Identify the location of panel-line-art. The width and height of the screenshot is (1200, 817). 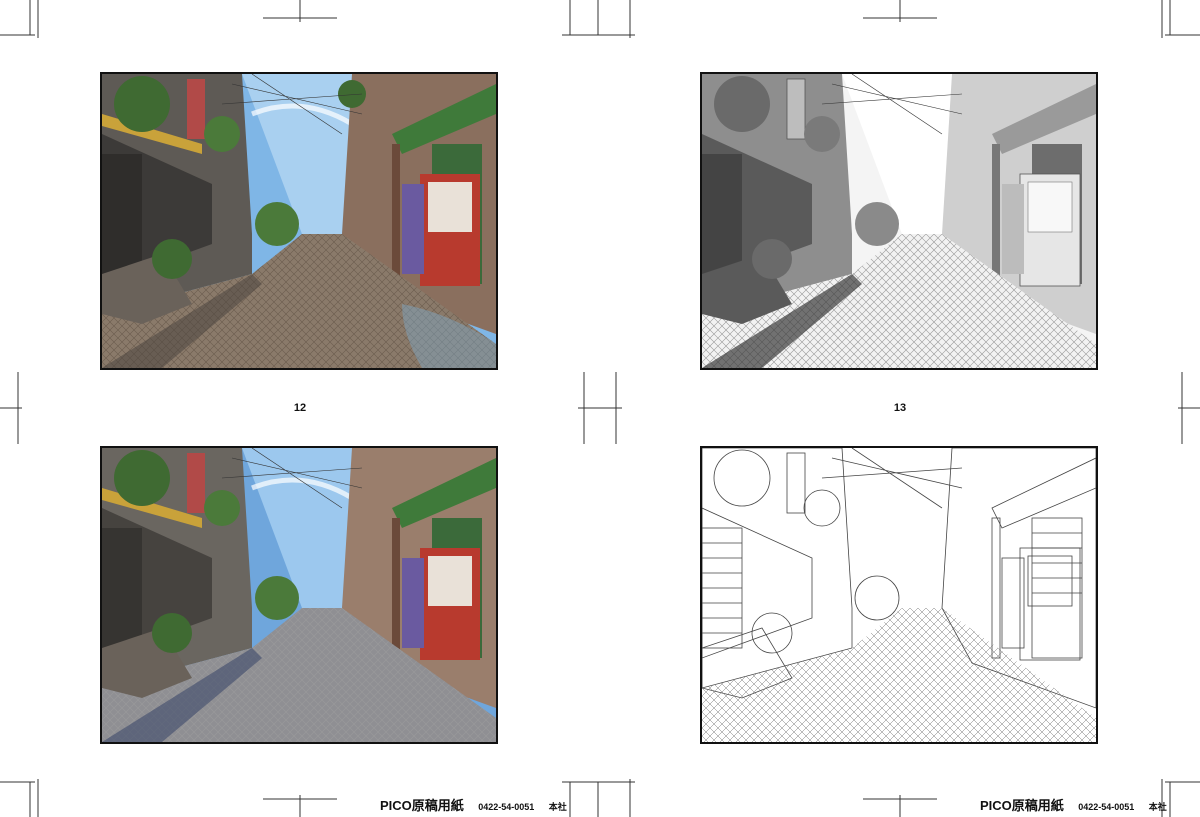
(899, 595).